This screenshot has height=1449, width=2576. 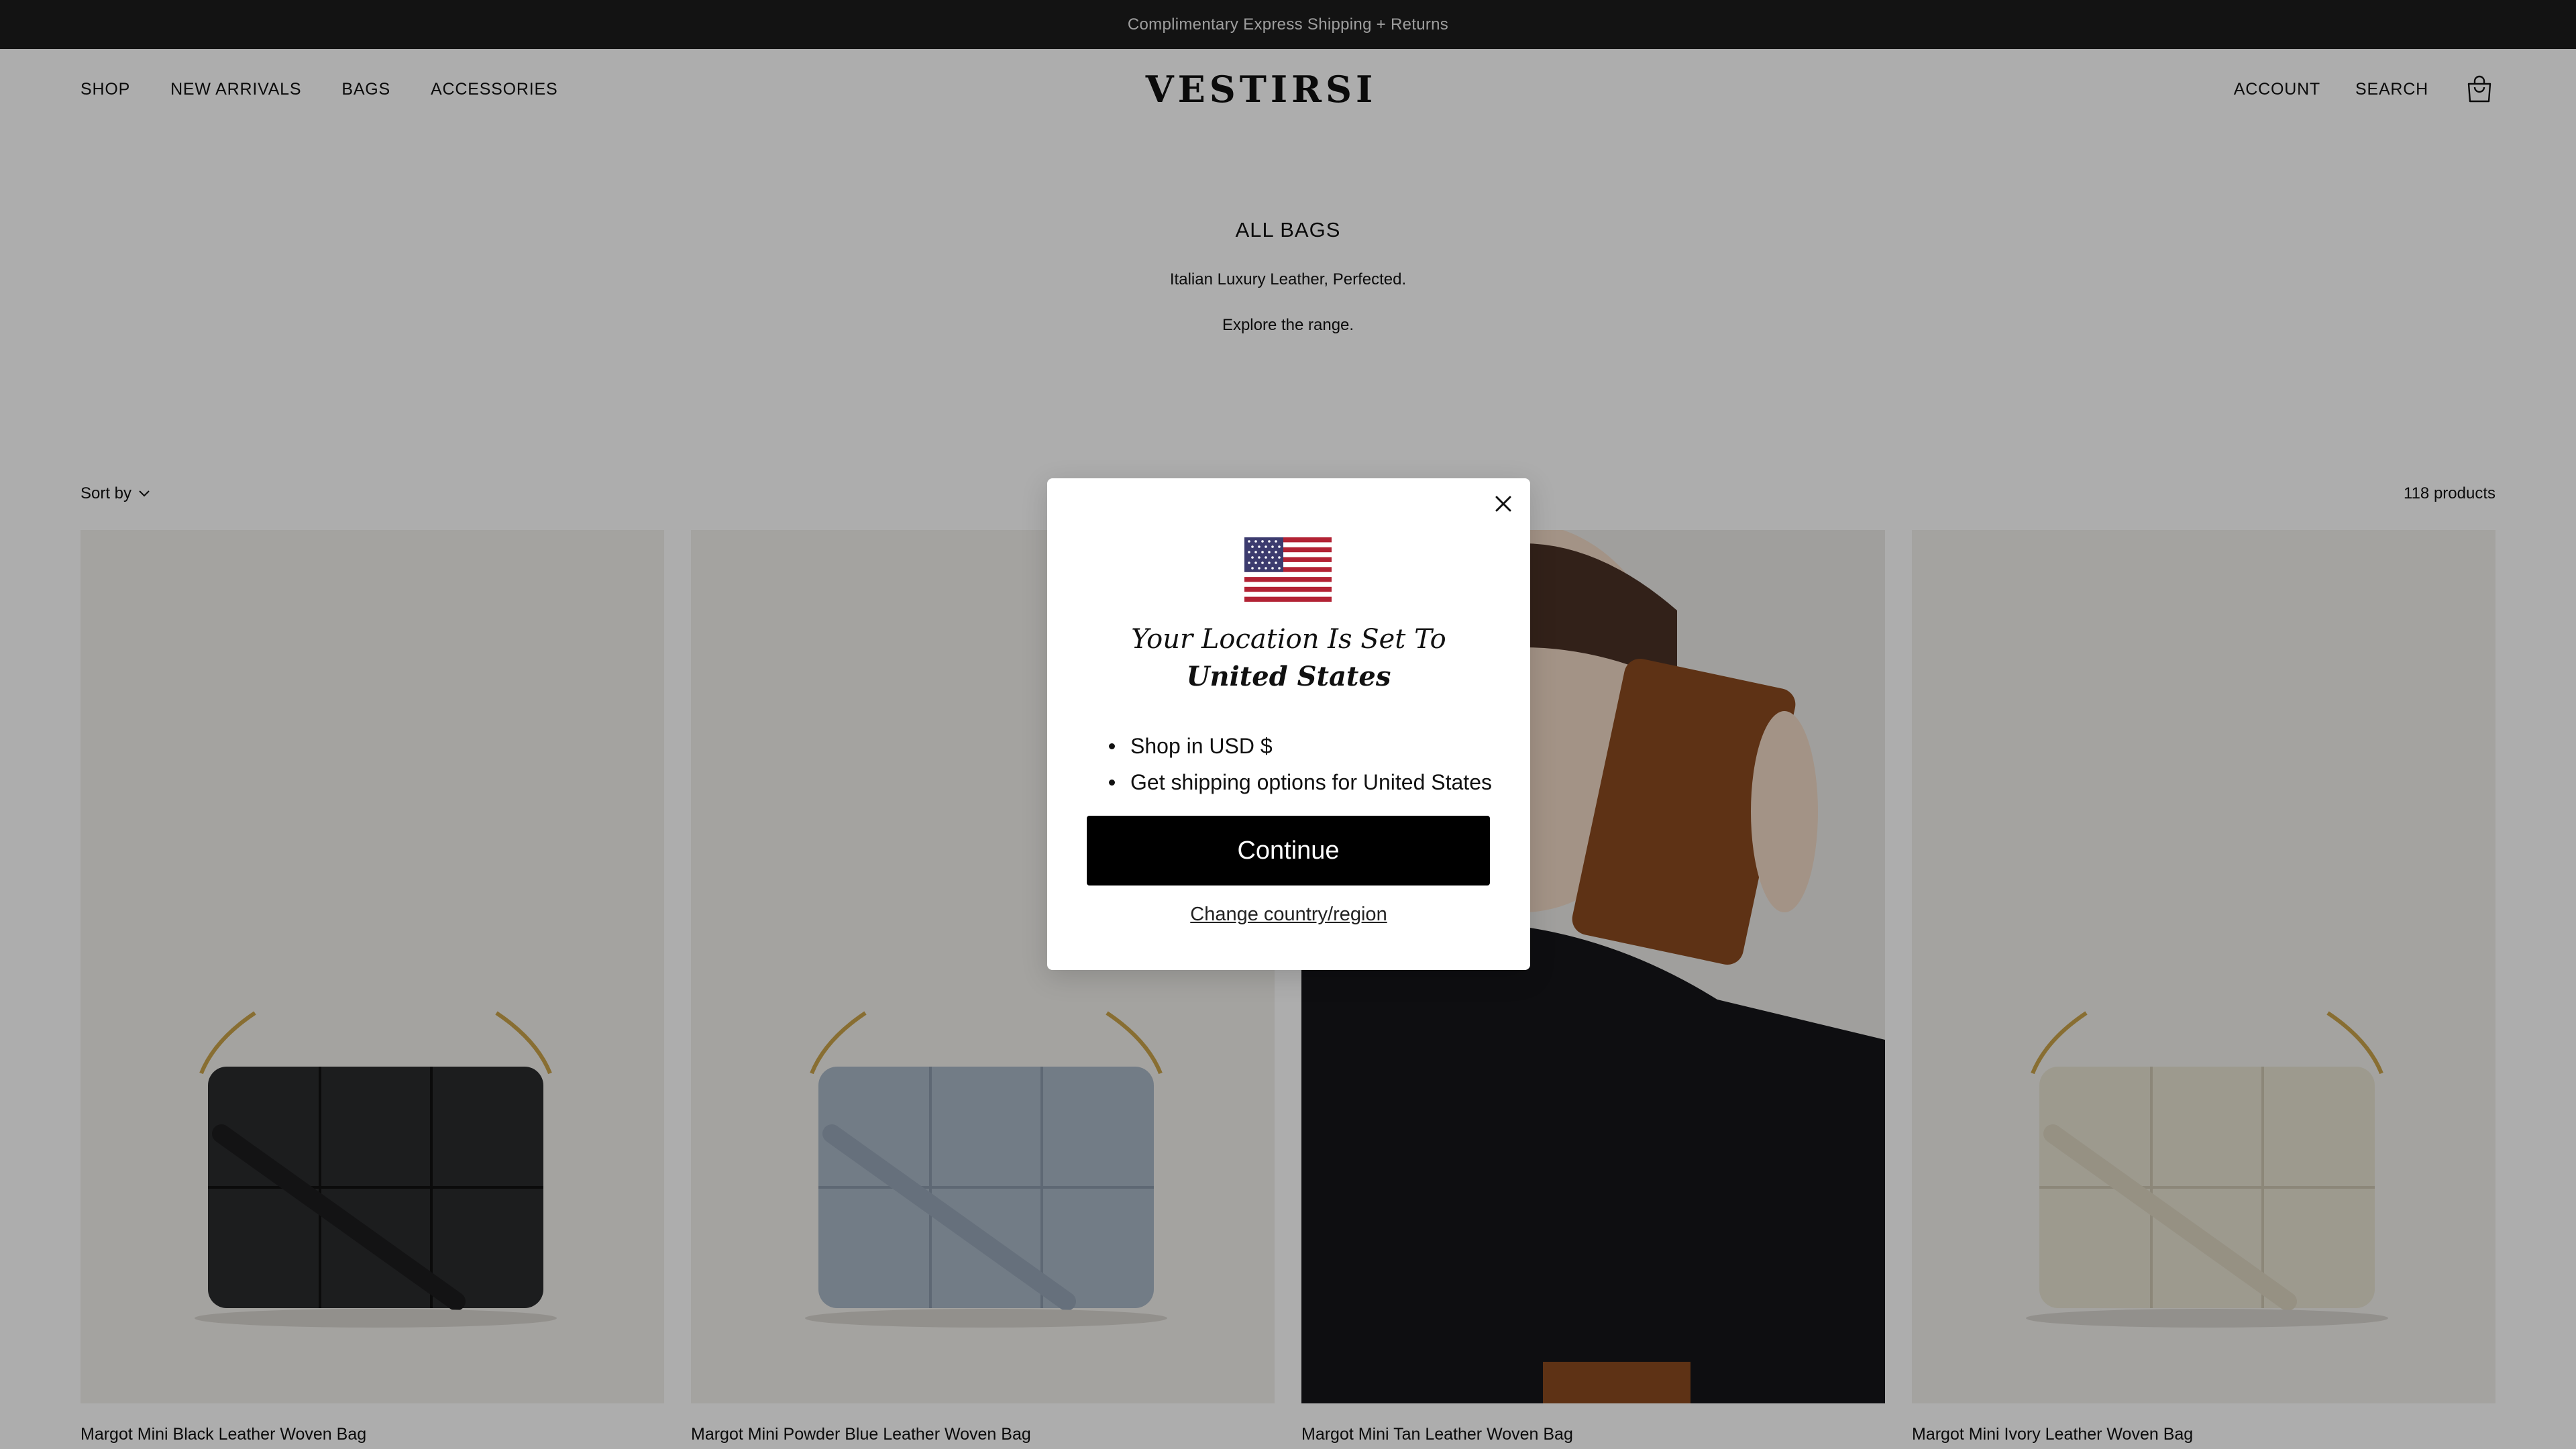 I want to click on us-flag-icon, so click(x=1288, y=569).